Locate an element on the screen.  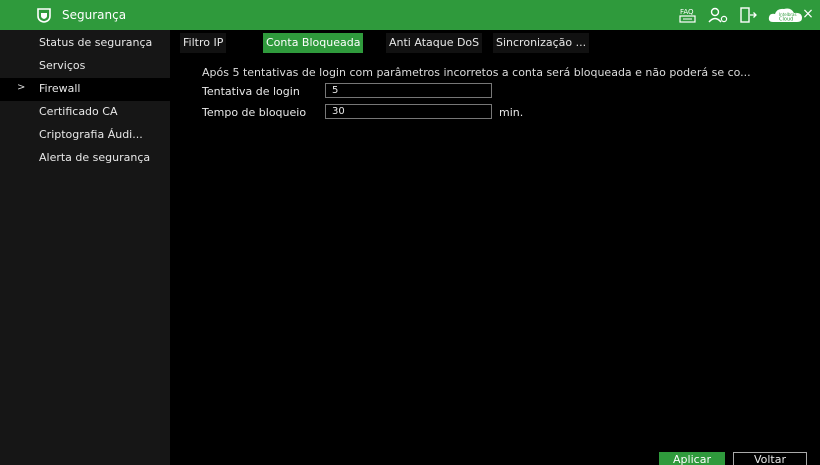
close-icon: × is located at coordinates (808, 14).